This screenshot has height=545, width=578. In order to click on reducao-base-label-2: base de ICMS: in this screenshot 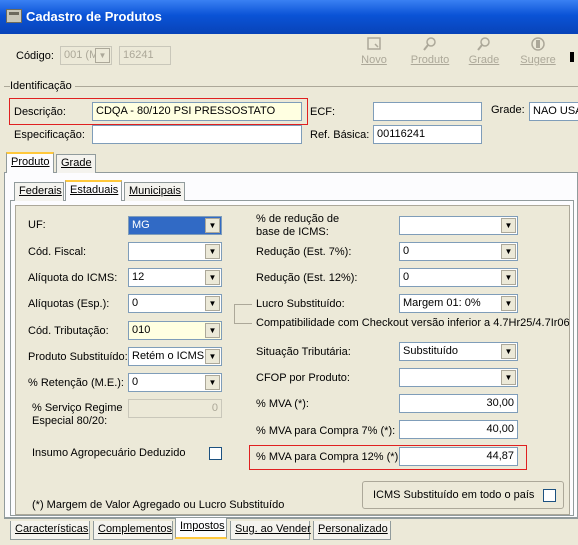, I will do `click(292, 232)`.